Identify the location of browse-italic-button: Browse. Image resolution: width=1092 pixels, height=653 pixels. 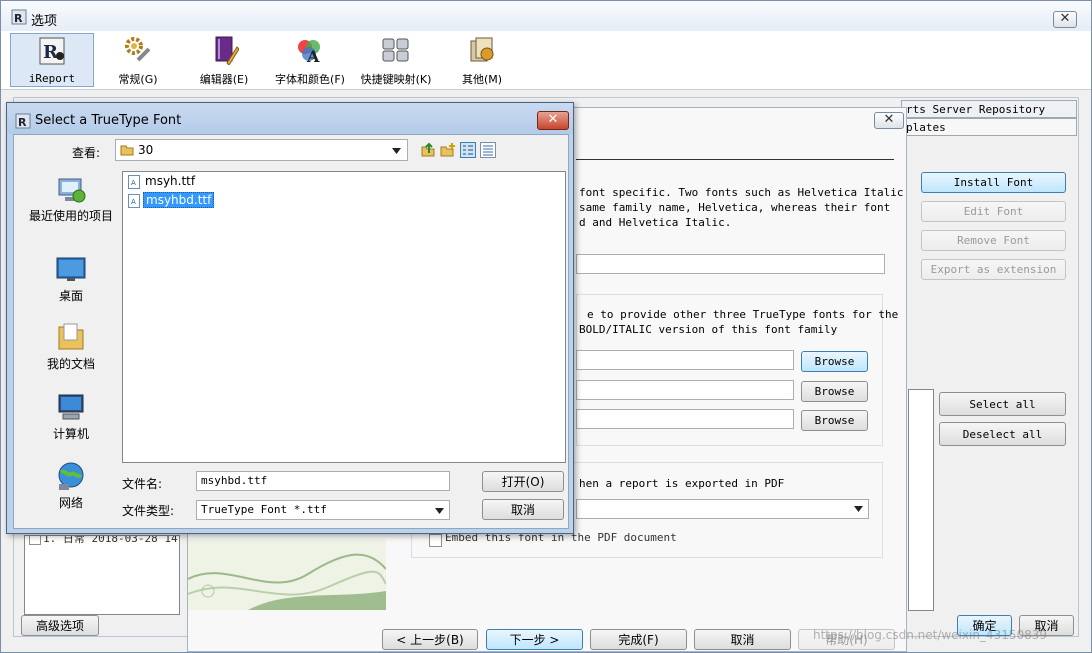
(834, 391).